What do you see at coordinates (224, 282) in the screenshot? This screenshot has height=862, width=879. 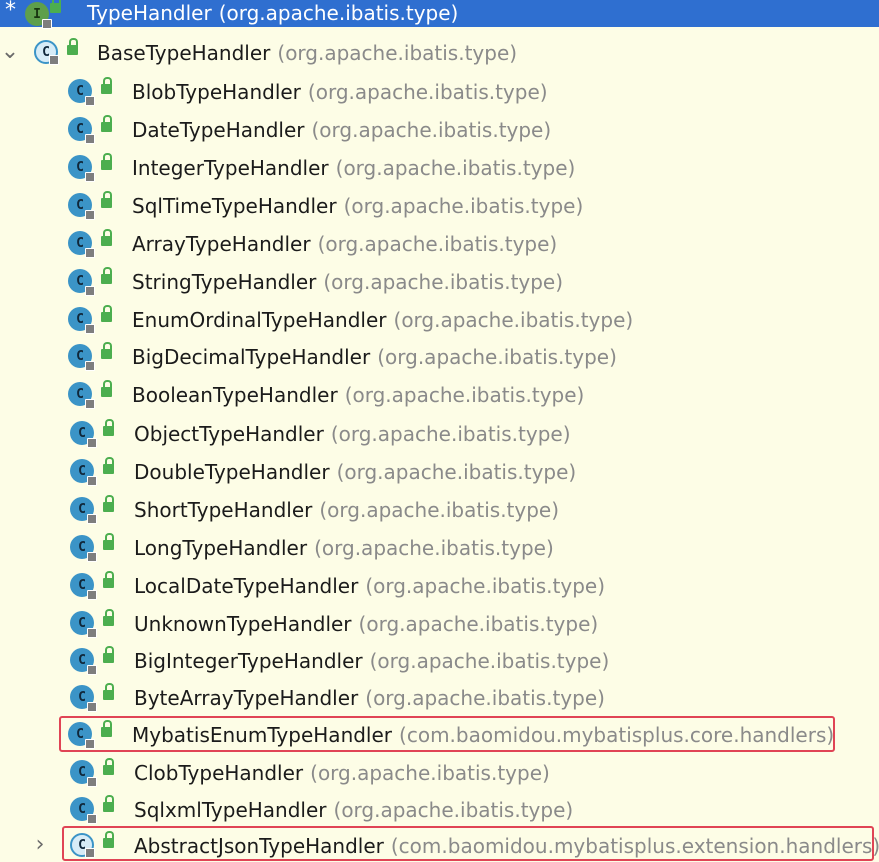 I see `tree-row-name: StringTypeHandler` at bounding box center [224, 282].